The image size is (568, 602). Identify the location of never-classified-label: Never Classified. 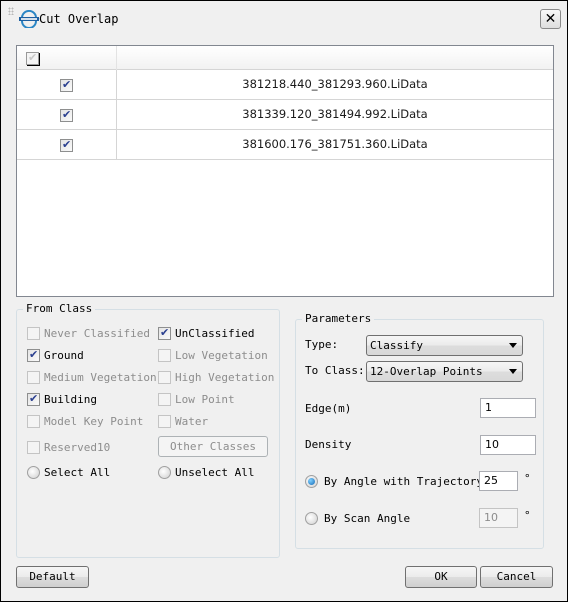
(97, 333).